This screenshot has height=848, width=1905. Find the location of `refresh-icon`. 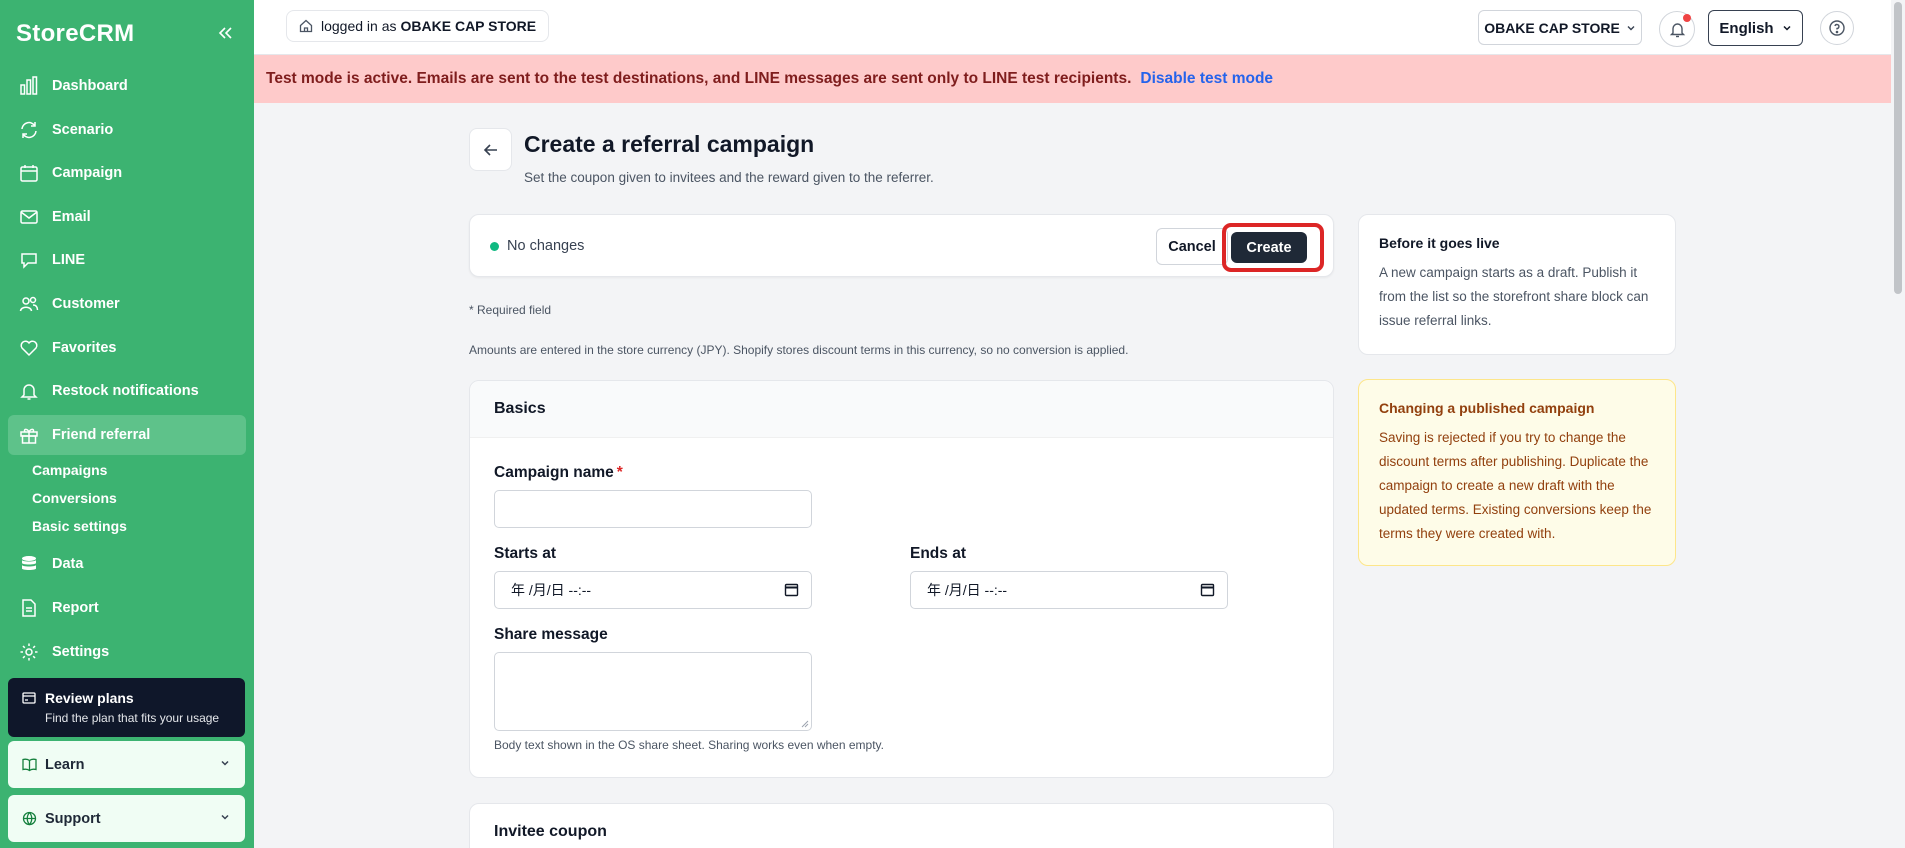

refresh-icon is located at coordinates (29, 130).